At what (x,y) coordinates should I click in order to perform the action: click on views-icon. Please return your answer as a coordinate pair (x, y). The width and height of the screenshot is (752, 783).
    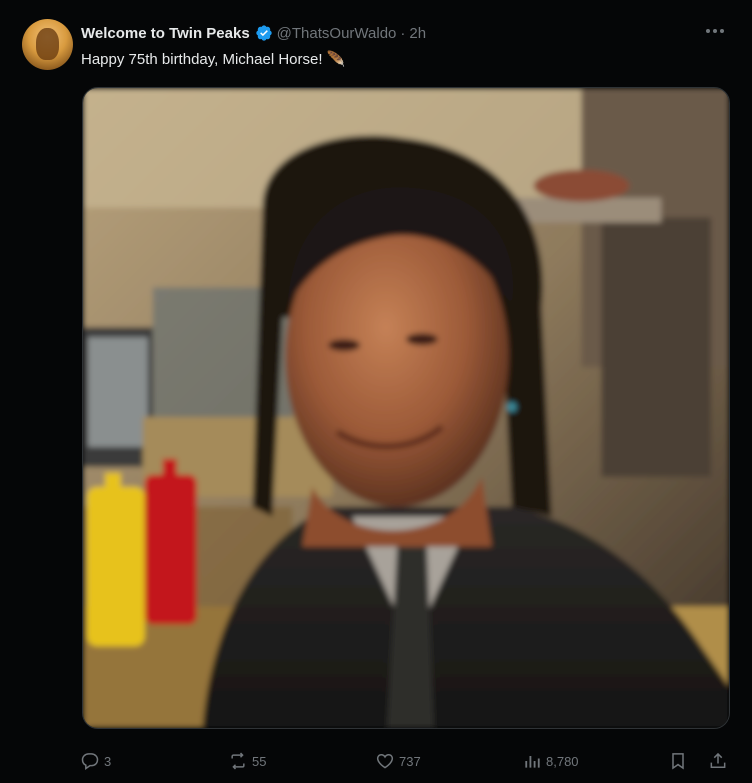
    Looking at the image, I should click on (532, 762).